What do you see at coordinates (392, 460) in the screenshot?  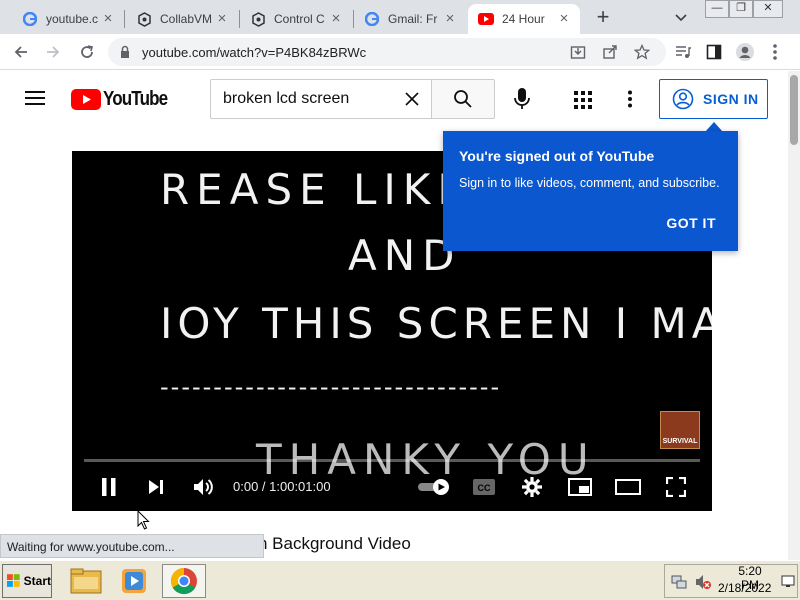 I see `video-progress-bar` at bounding box center [392, 460].